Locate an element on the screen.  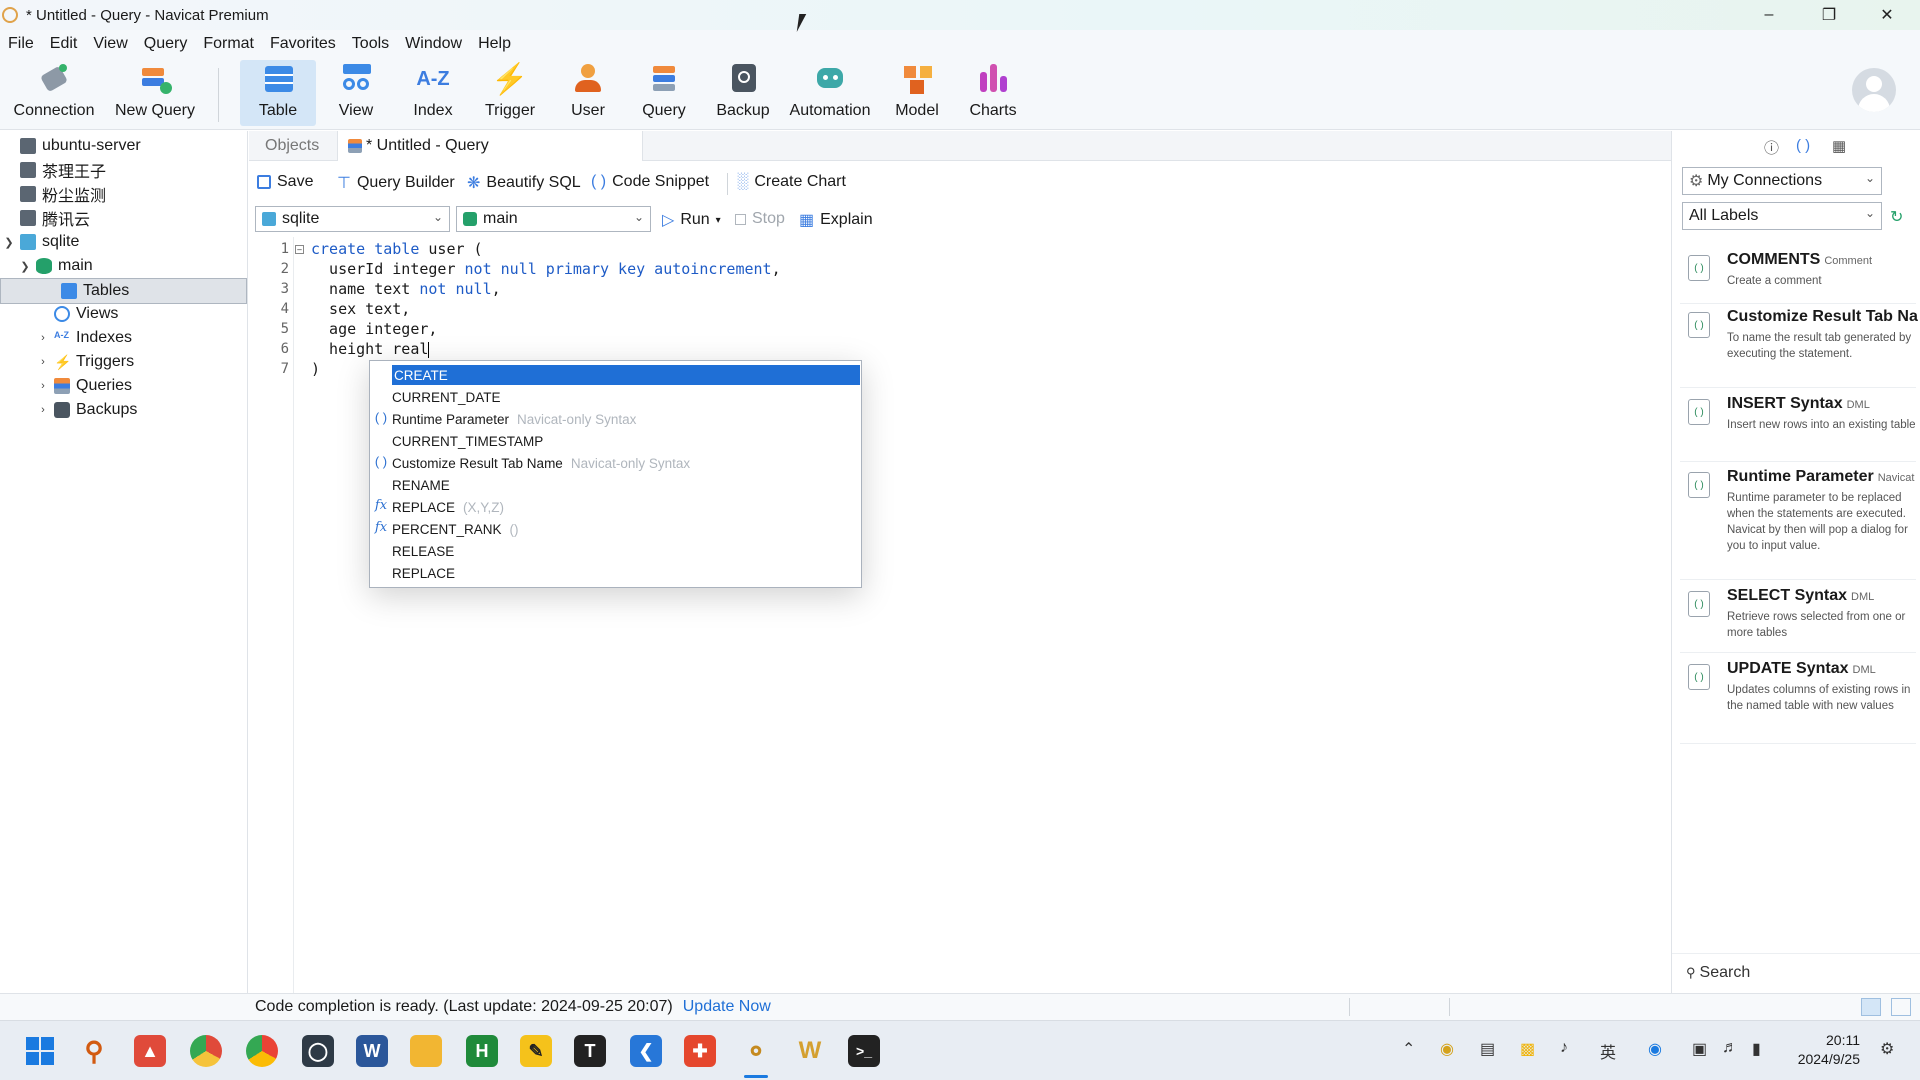
user-button: User is located at coordinates (588, 93).